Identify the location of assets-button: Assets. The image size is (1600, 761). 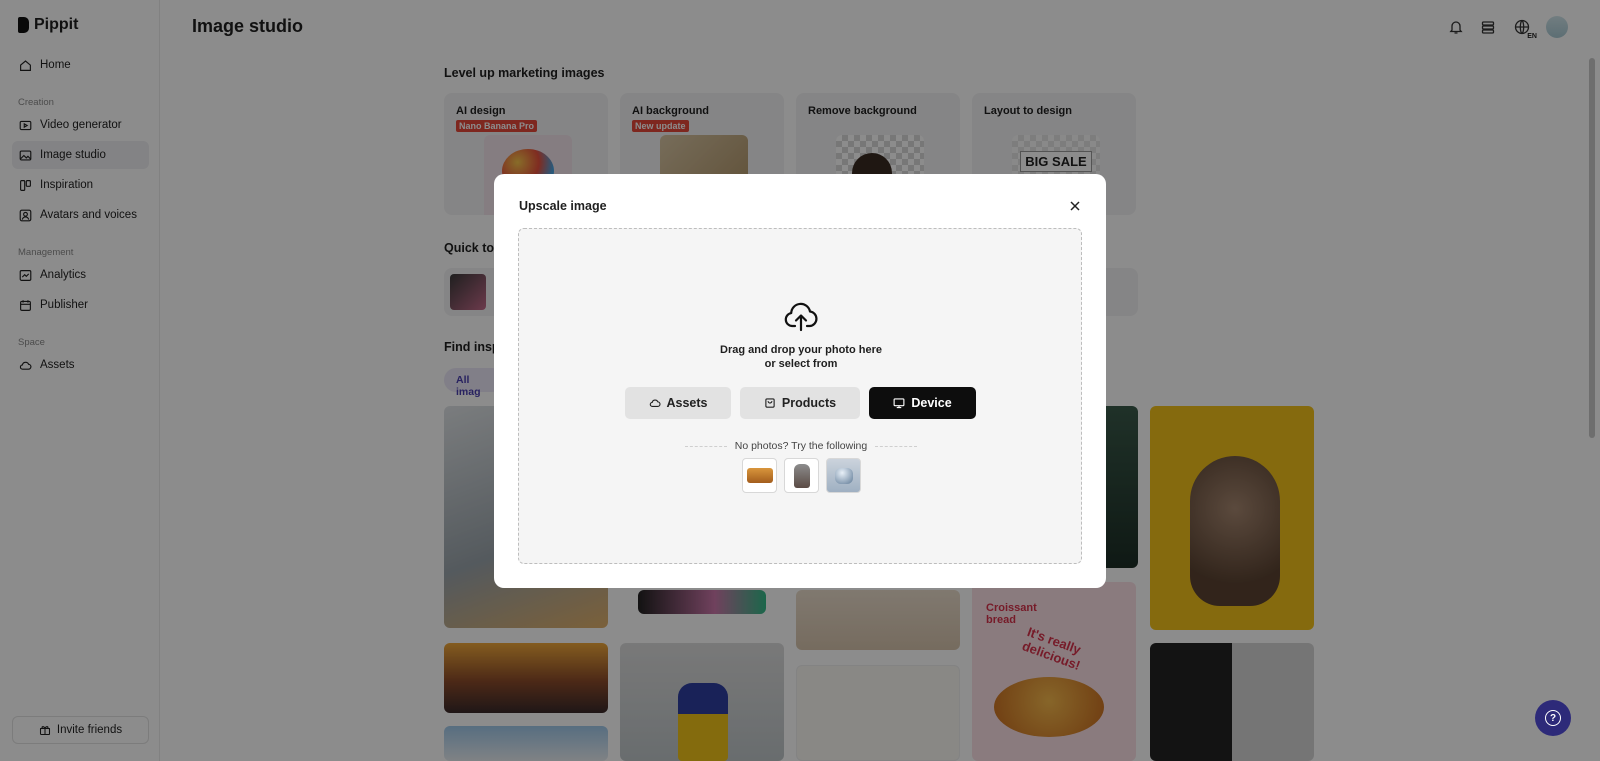
(678, 403).